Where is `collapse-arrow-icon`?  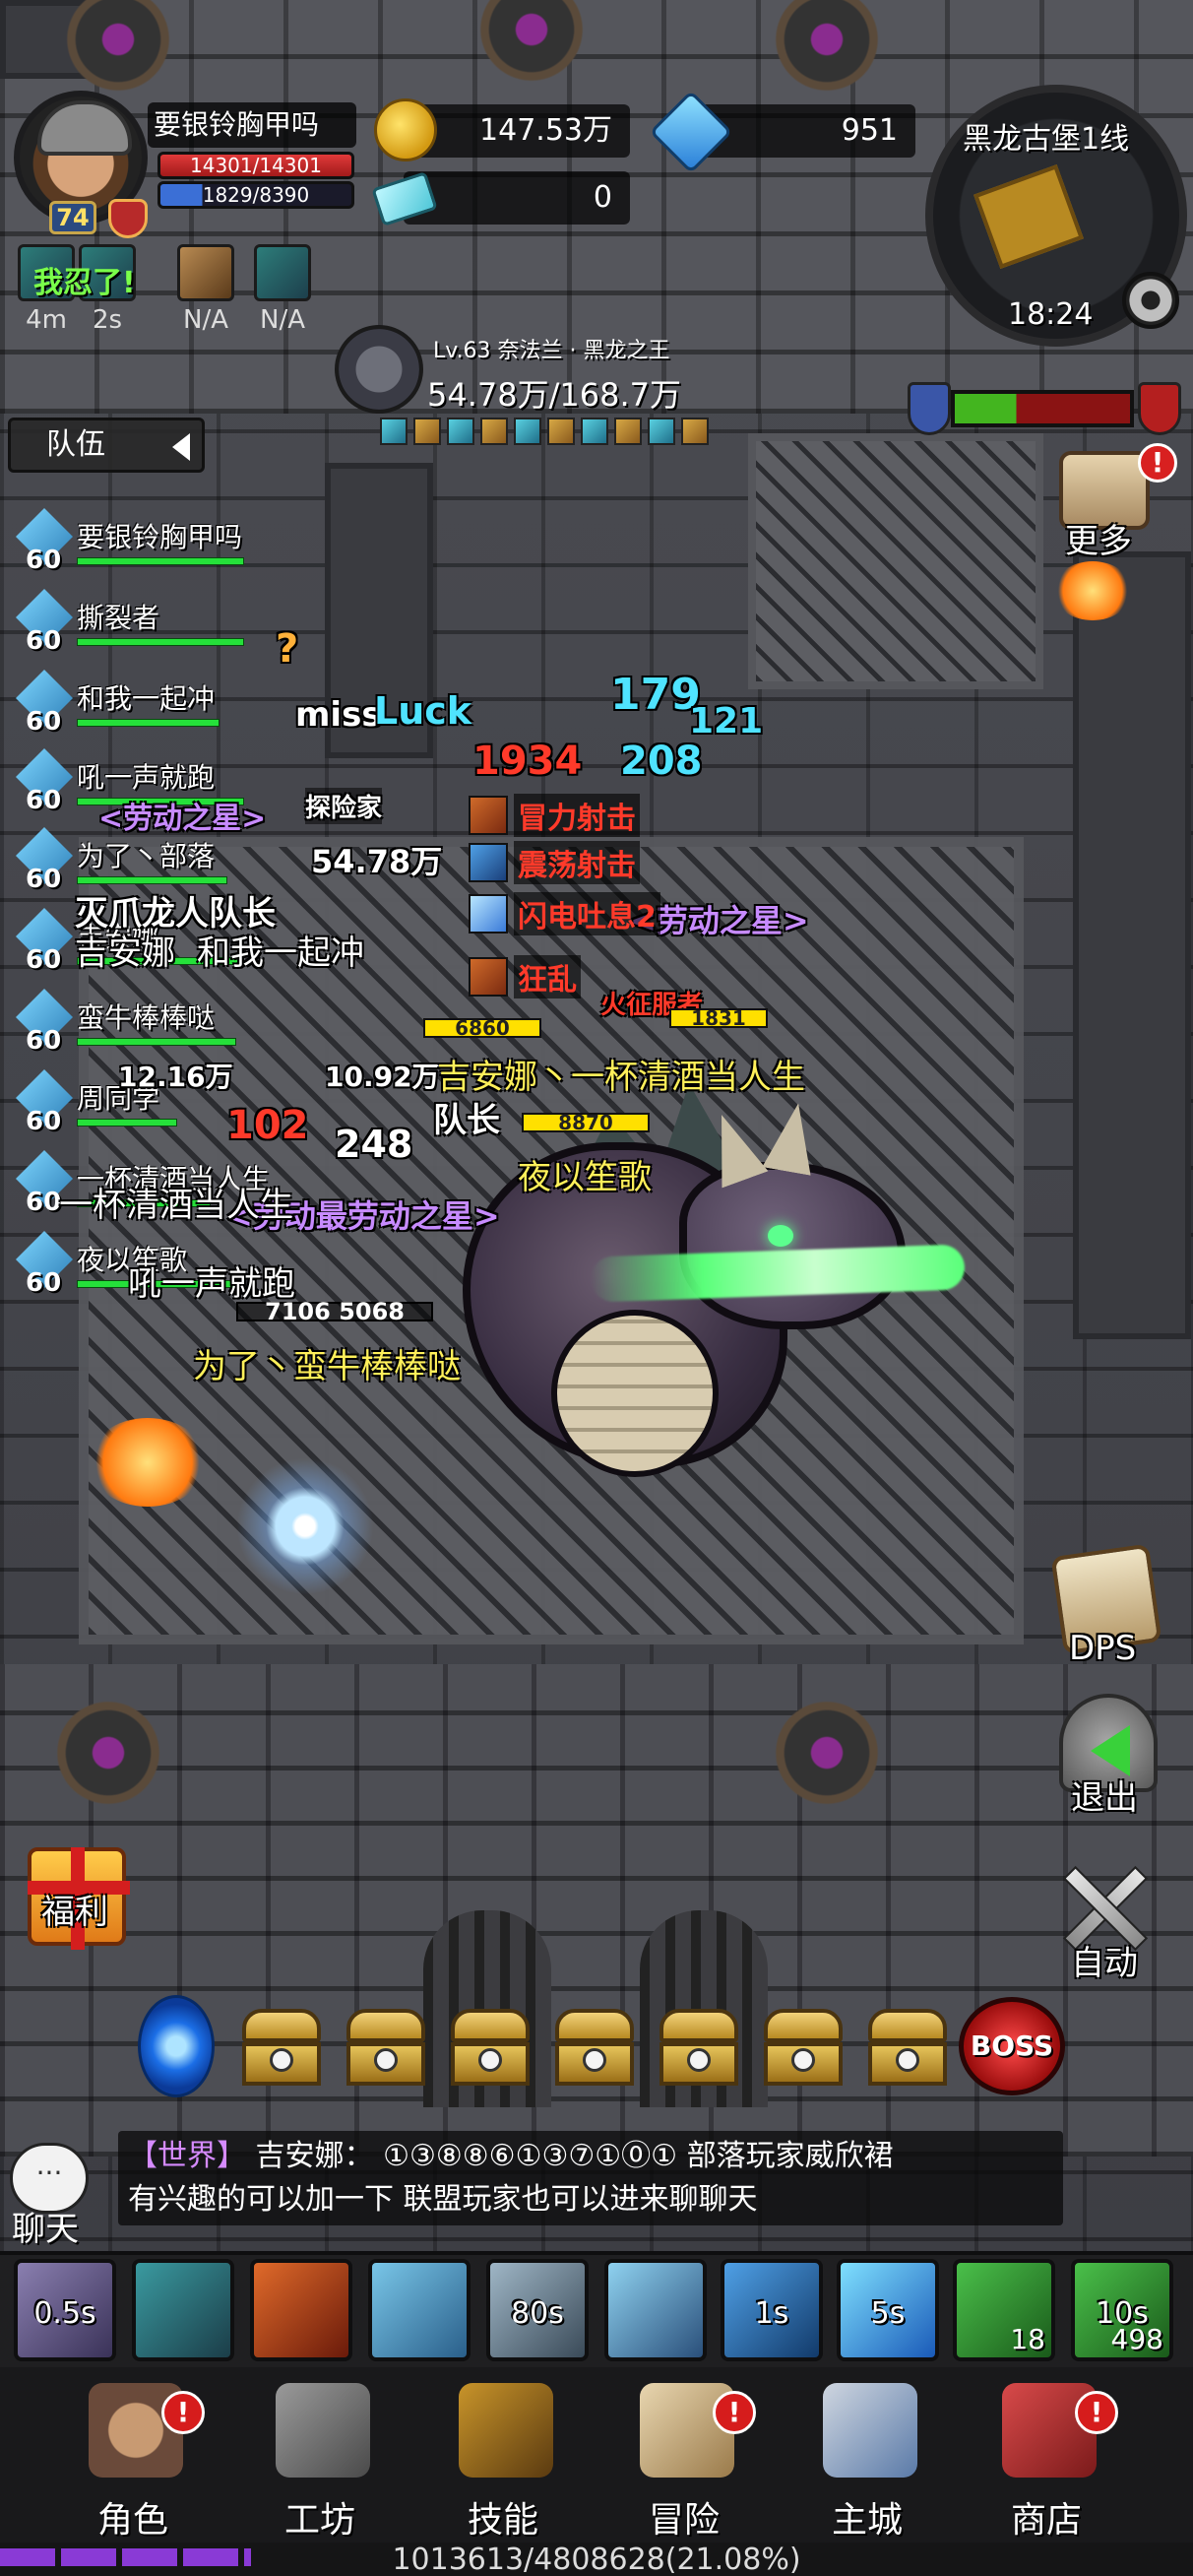 collapse-arrow-icon is located at coordinates (181, 447).